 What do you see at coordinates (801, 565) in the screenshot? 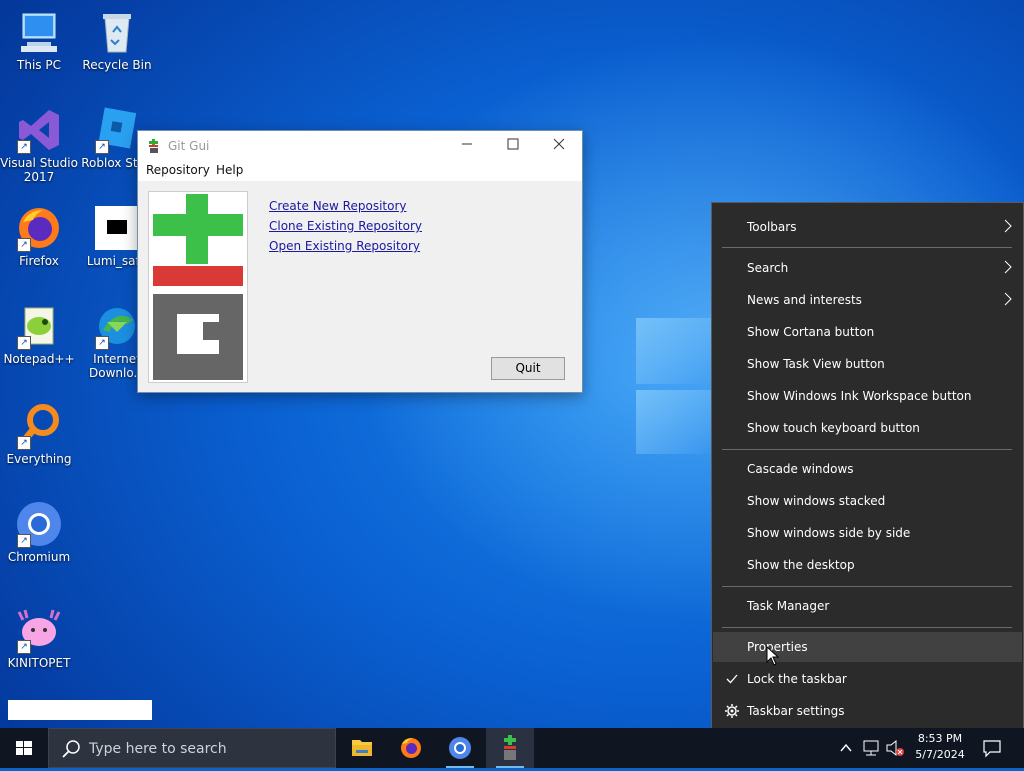
I see `menu-item-label: Show the desktop` at bounding box center [801, 565].